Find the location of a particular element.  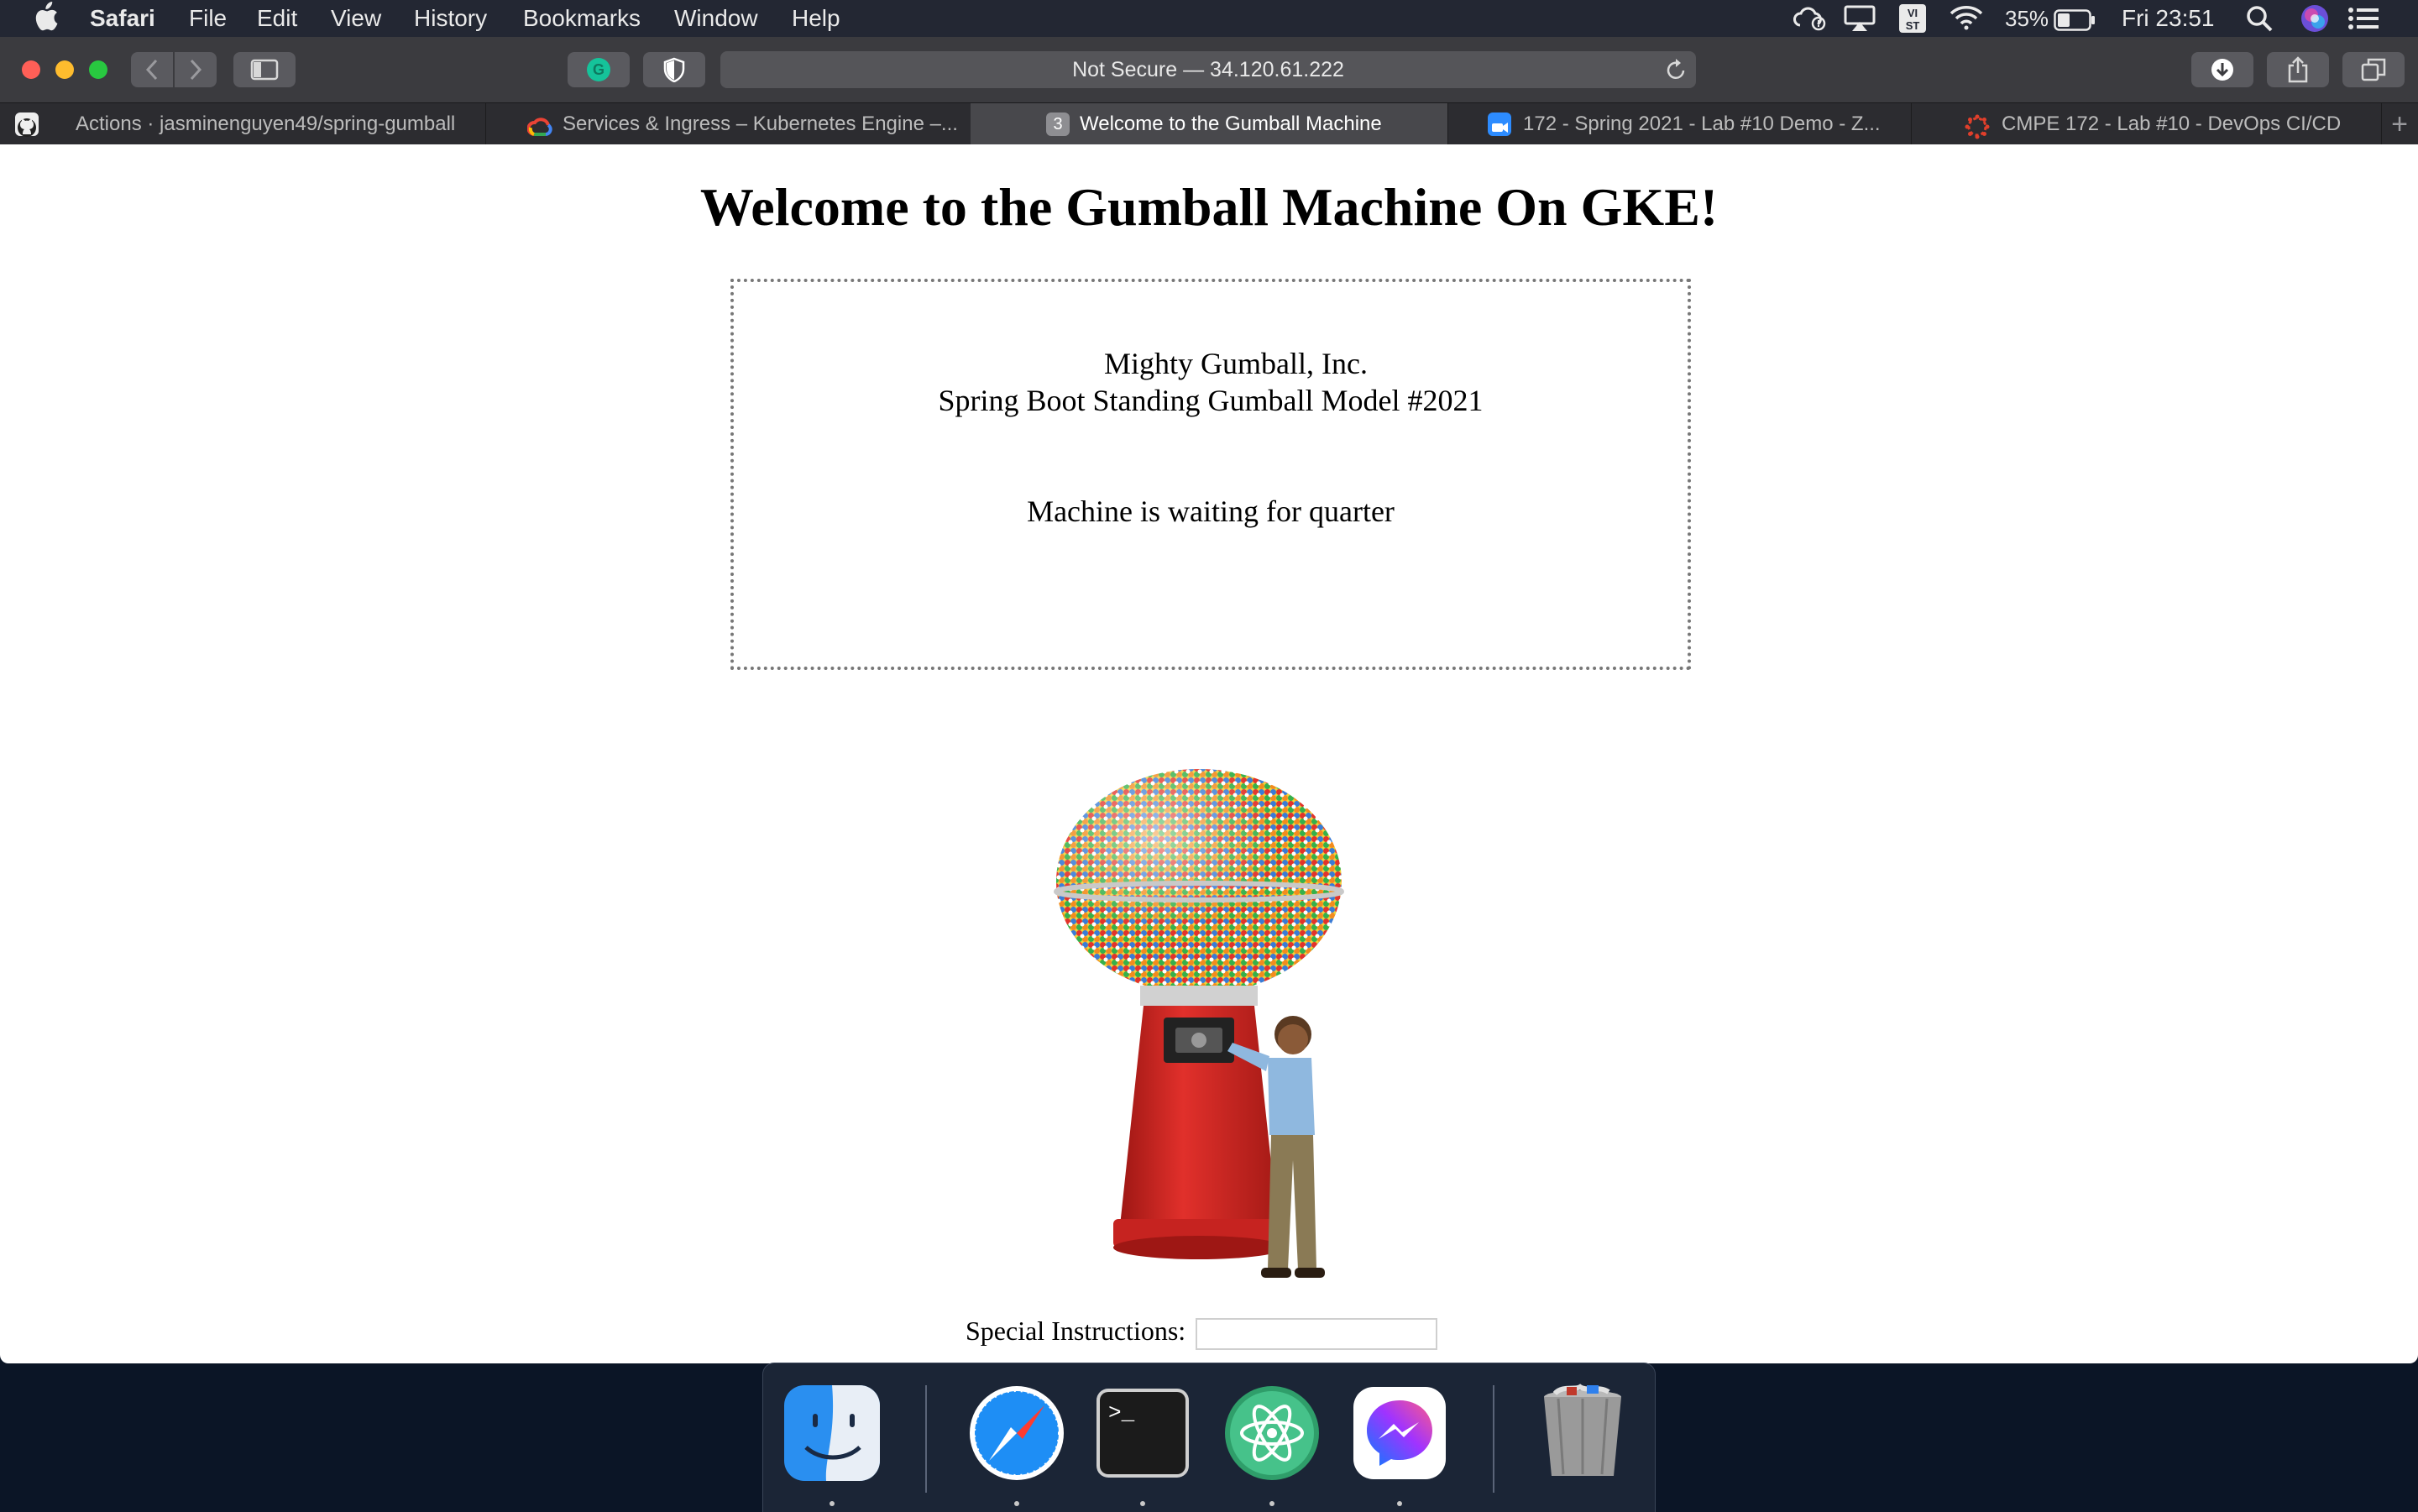

address-bar: Not Secure — 34.120.61.222 is located at coordinates (1208, 69).